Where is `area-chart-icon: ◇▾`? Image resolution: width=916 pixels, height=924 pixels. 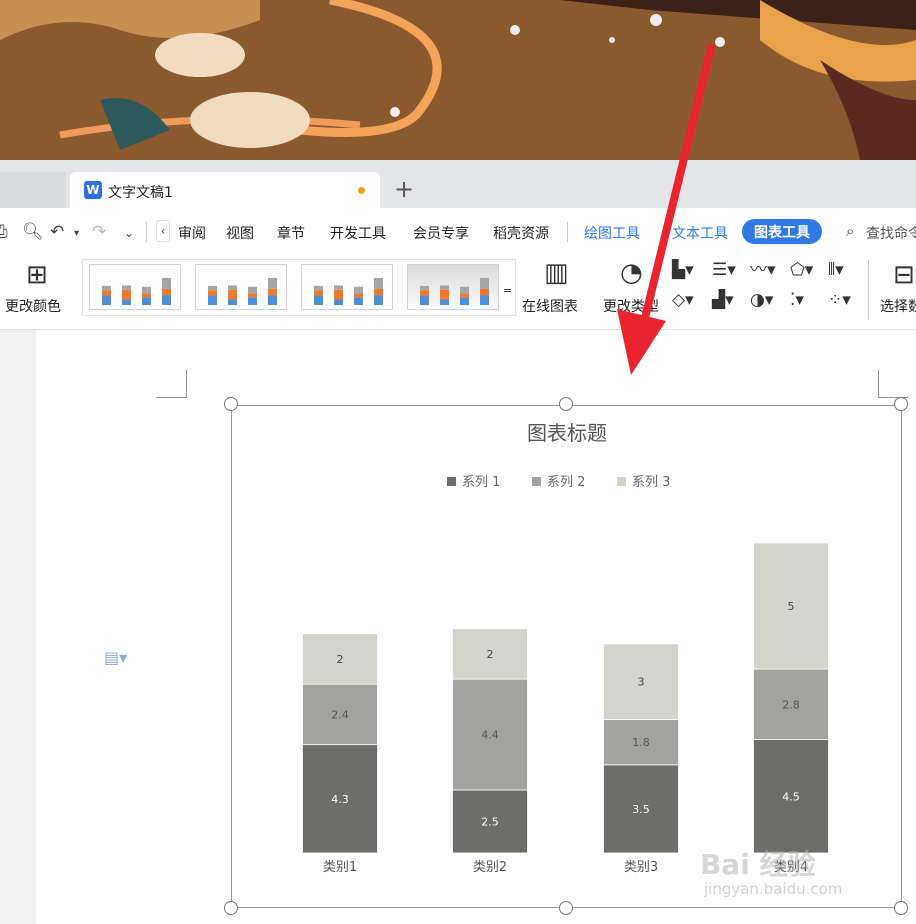
area-chart-icon: ◇▾ is located at coordinates (683, 300).